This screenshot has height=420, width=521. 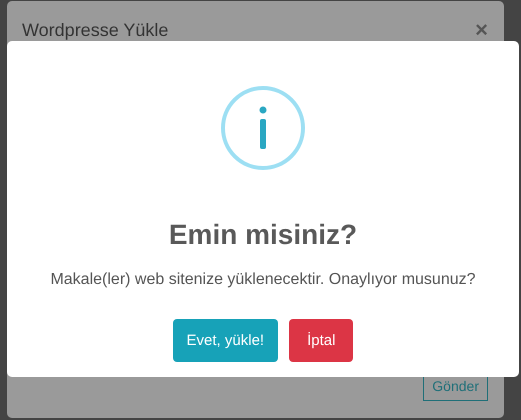 What do you see at coordinates (481, 30) in the screenshot?
I see `close-button: ×` at bounding box center [481, 30].